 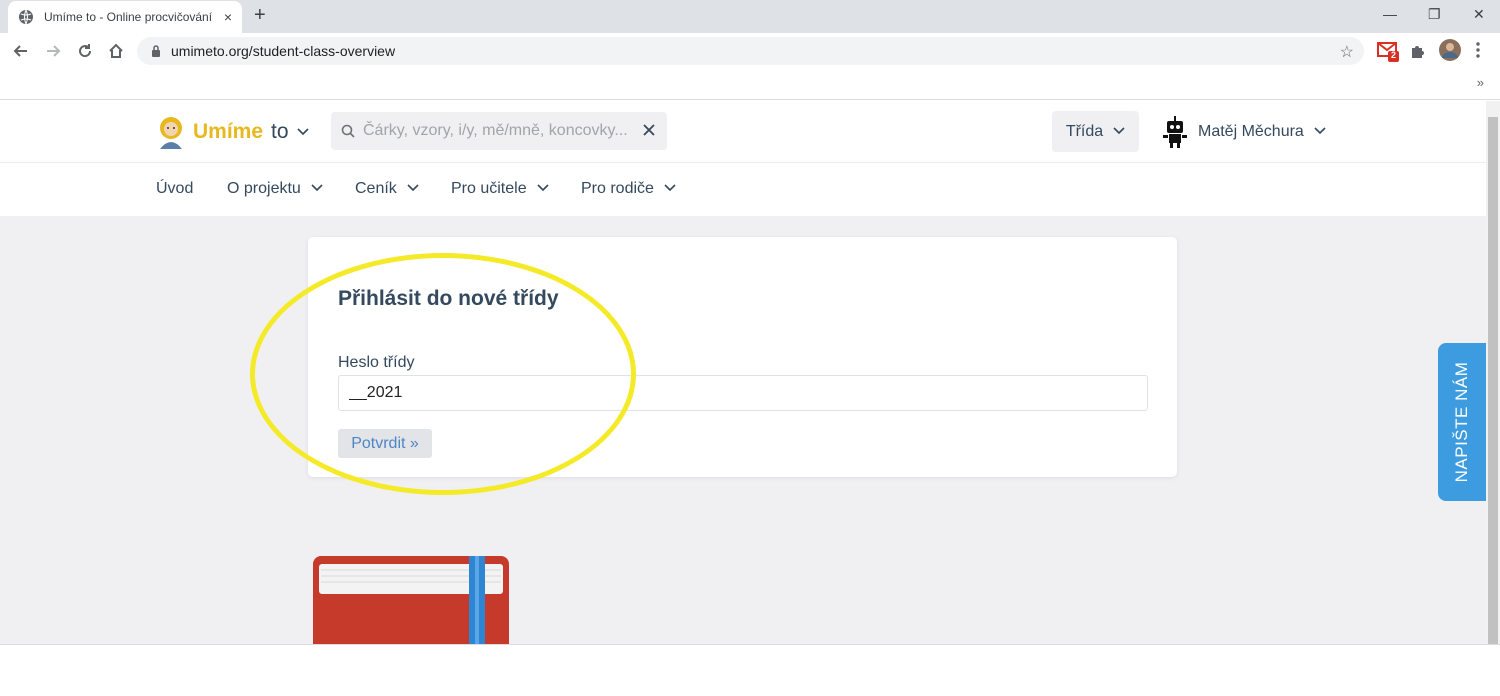 I want to click on gmail-badge: 2, so click(x=1394, y=55).